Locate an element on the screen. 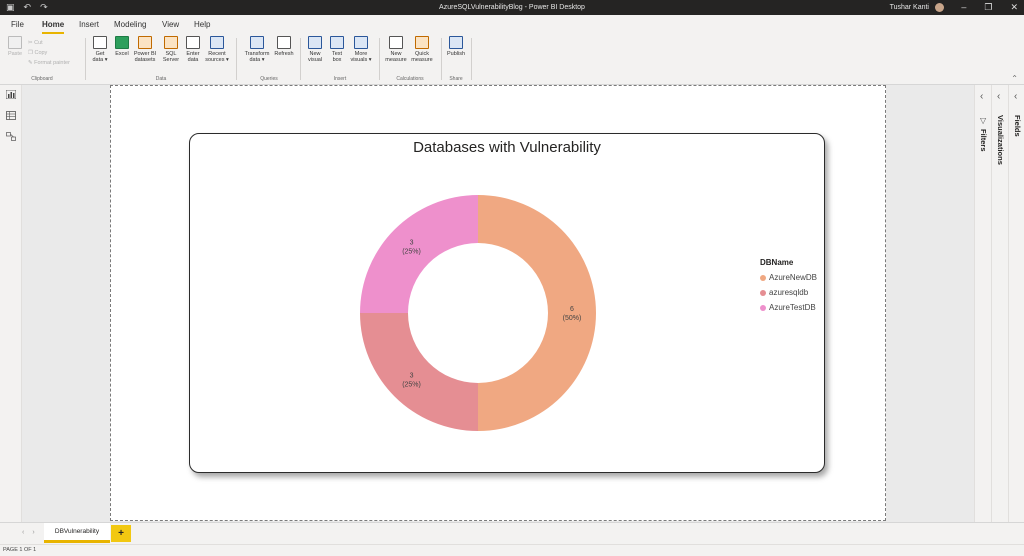 The height and width of the screenshot is (556, 1024). visualizations-pane: ‹ Visualizations is located at coordinates (999, 303).